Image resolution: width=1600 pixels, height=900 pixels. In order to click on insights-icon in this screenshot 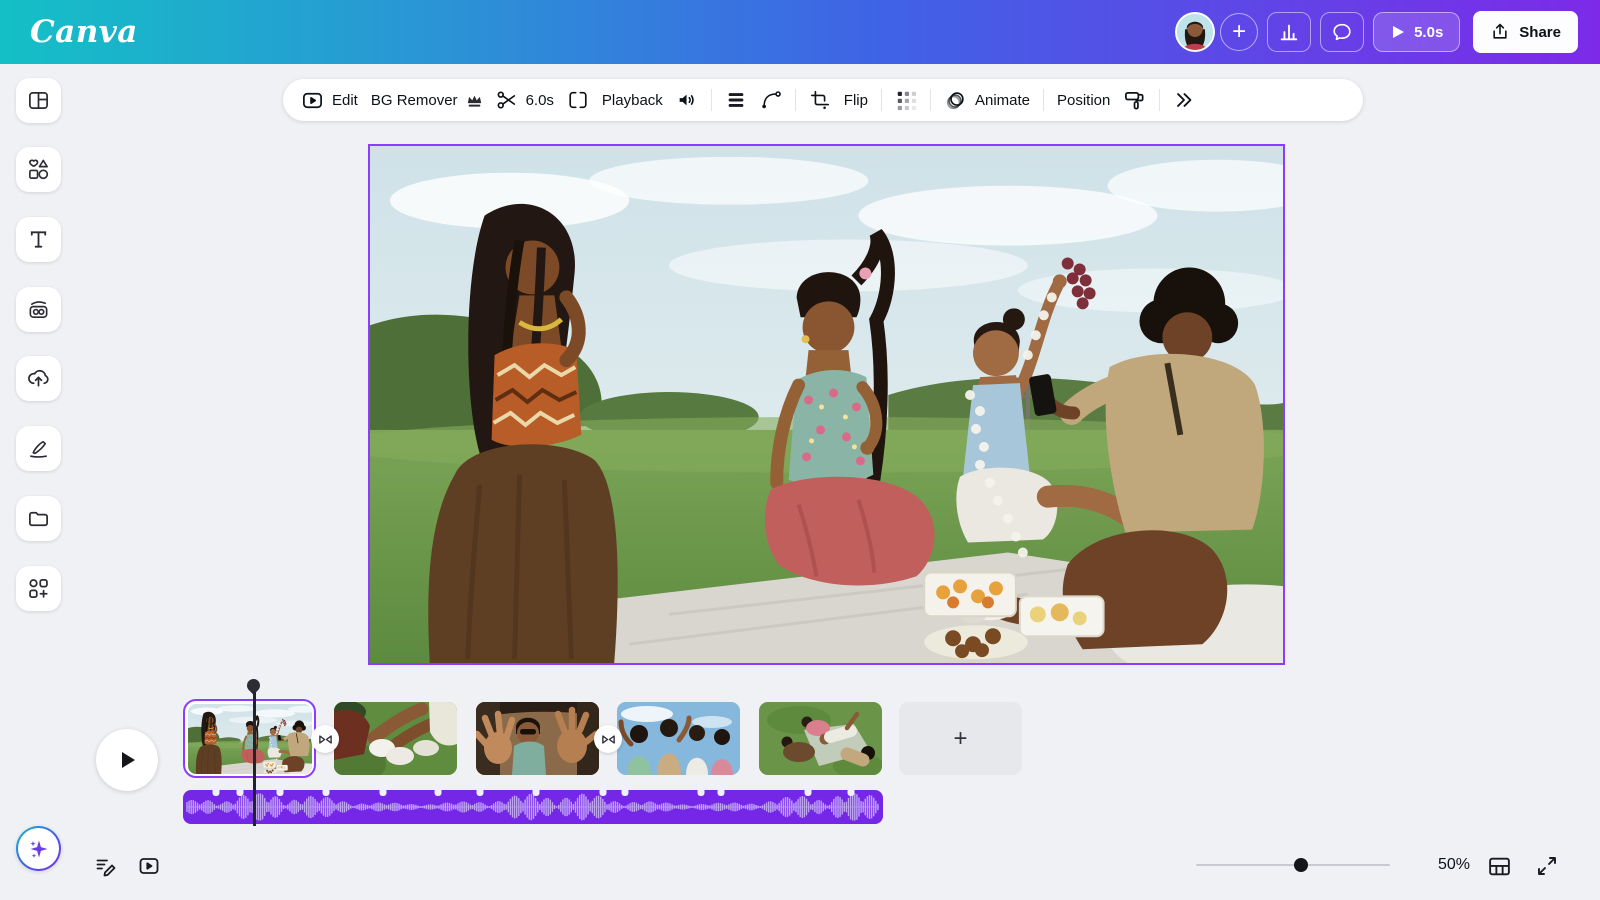, I will do `click(1289, 32)`.